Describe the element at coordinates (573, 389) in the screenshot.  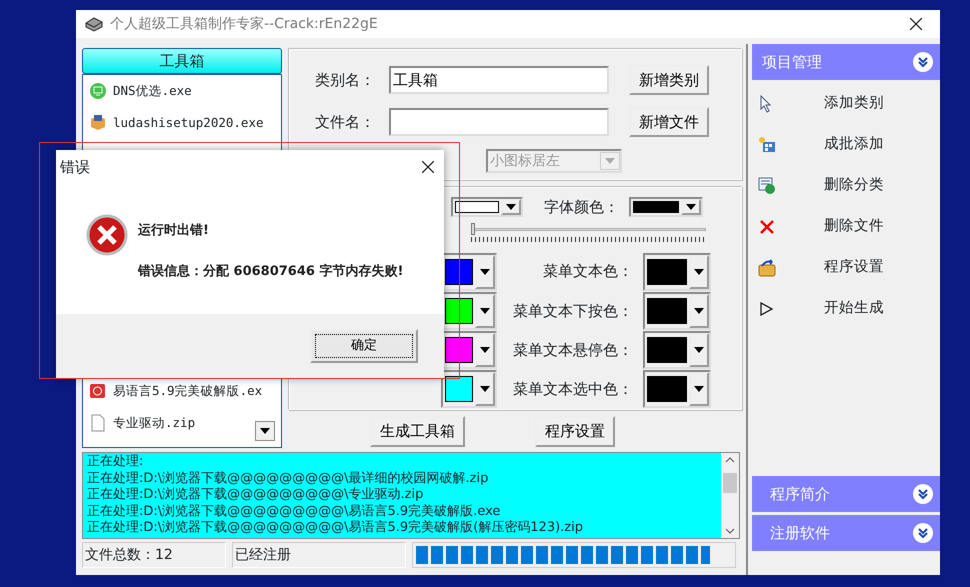
I see `color-label: 菜单文本选中色：` at that location.